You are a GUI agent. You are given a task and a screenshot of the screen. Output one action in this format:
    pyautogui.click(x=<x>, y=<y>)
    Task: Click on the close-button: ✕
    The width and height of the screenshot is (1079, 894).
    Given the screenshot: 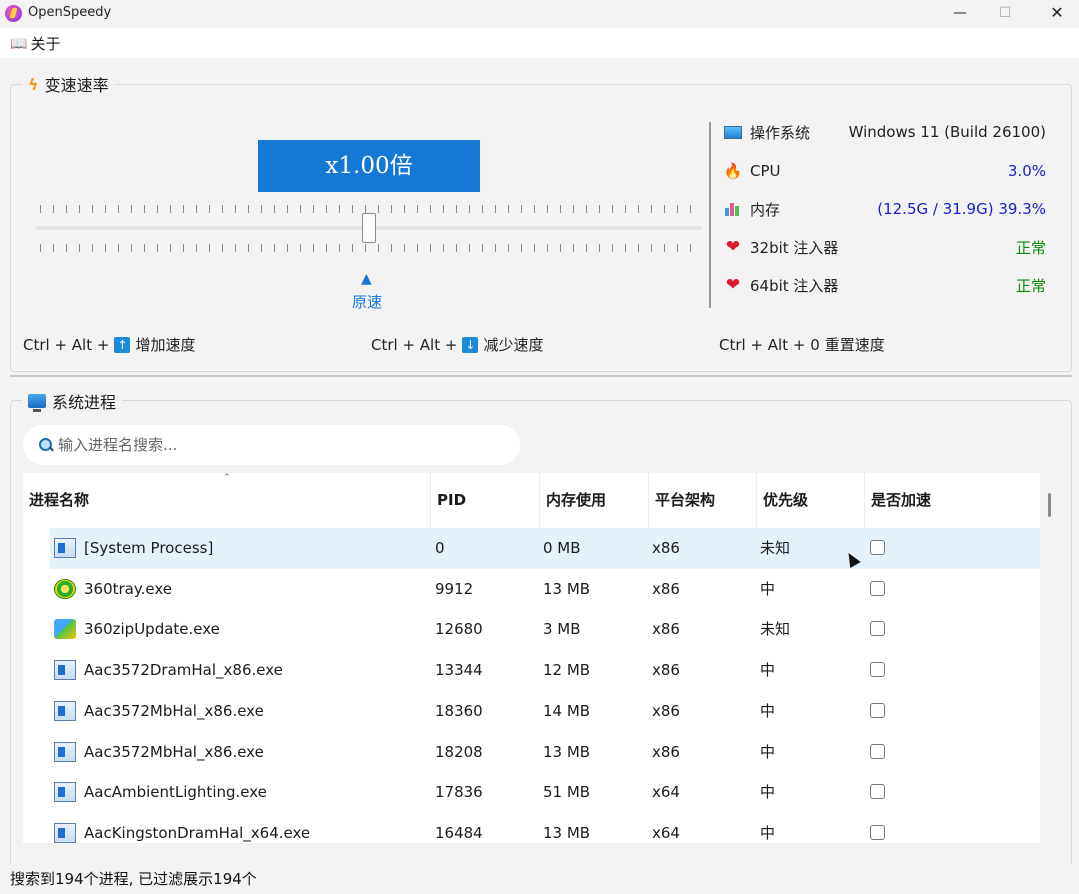 What is the action you would take?
    pyautogui.click(x=1056, y=14)
    